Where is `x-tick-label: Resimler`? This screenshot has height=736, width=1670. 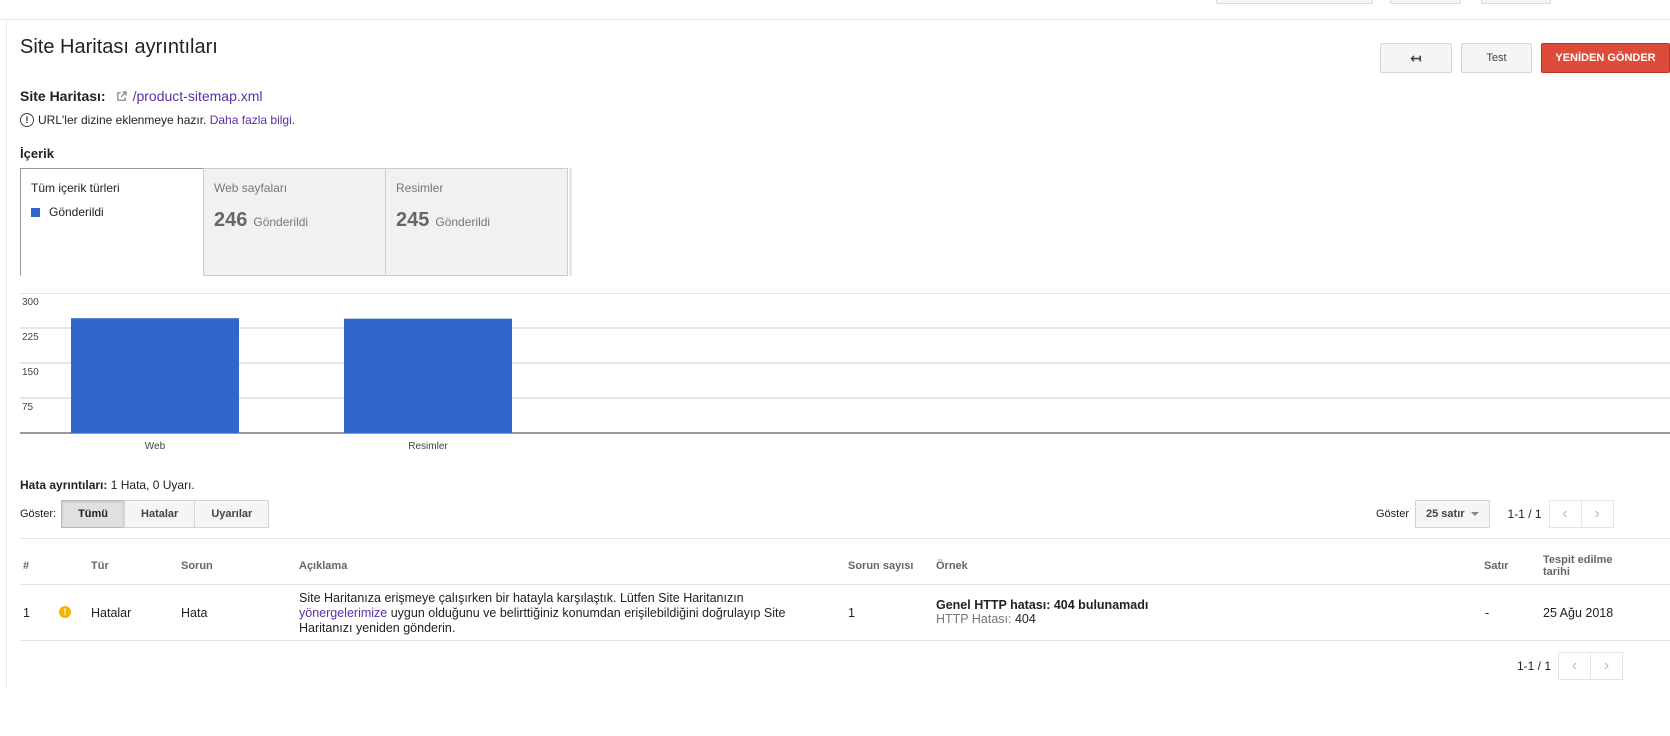 x-tick-label: Resimler is located at coordinates (428, 446).